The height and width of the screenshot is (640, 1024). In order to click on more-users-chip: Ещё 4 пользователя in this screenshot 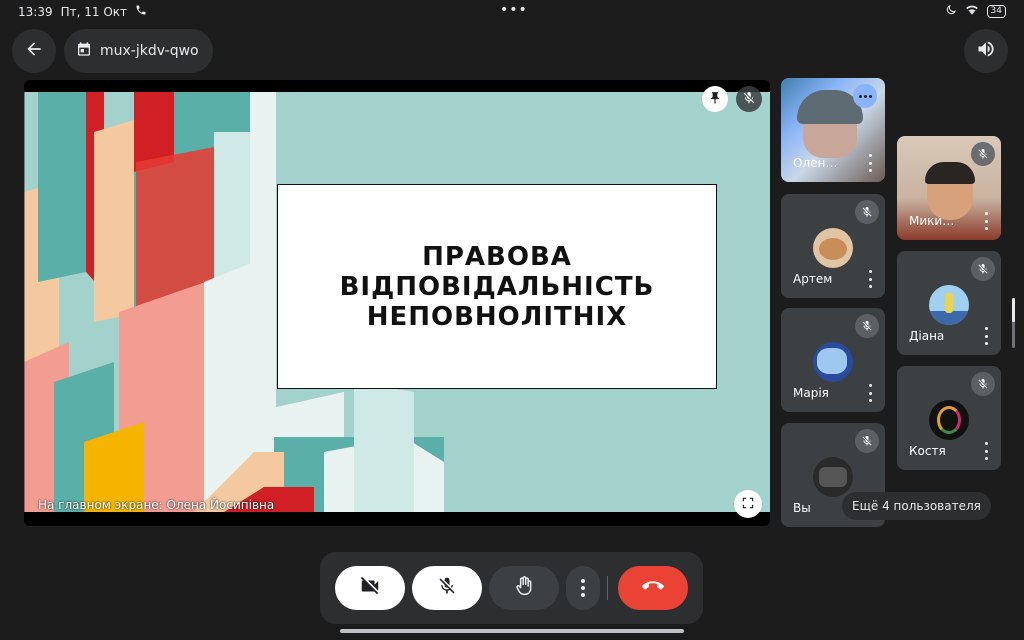, I will do `click(916, 506)`.